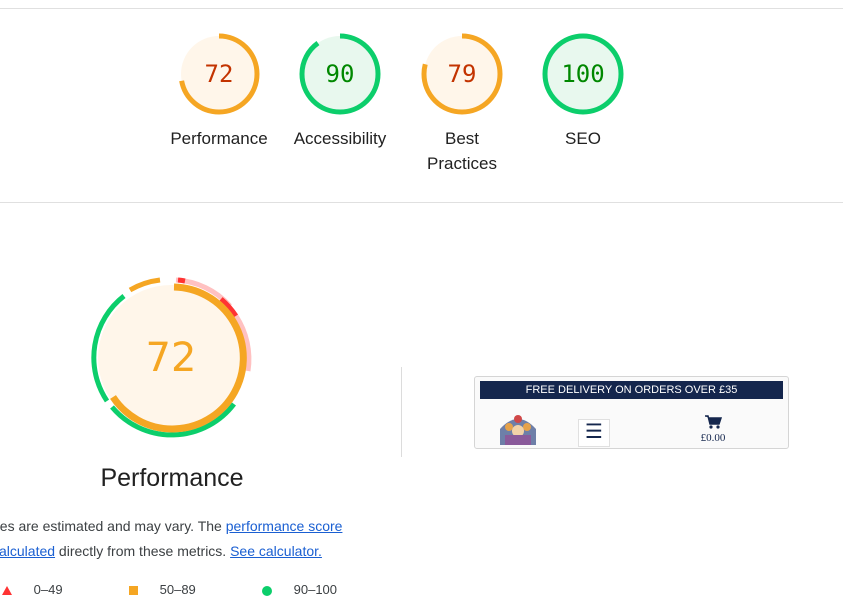  I want to click on cart-total: £0.00, so click(713, 438).